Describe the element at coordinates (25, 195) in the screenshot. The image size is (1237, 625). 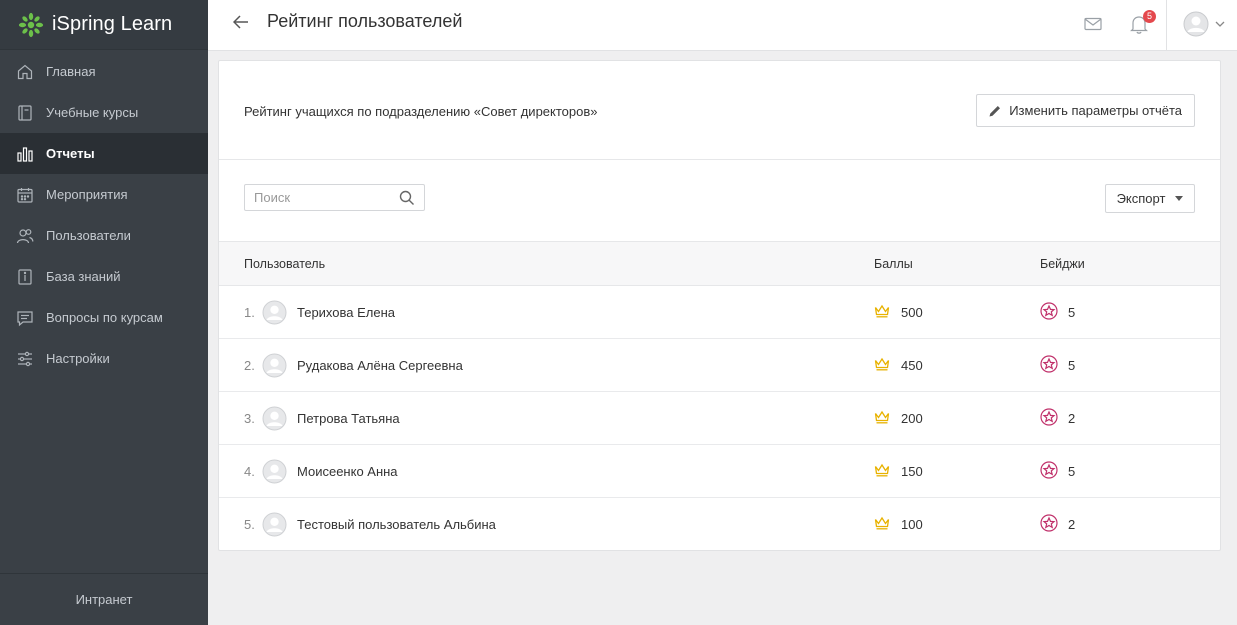
I see `calendar-icon` at that location.